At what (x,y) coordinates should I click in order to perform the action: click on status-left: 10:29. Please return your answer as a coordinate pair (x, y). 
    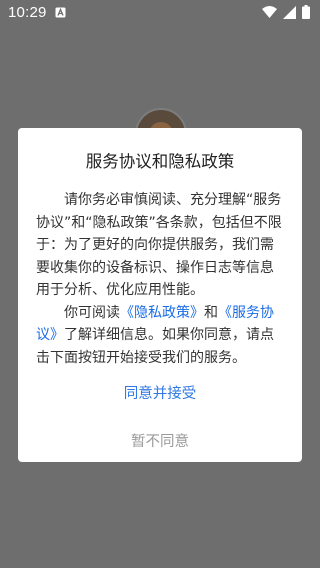
    Looking at the image, I should click on (37, 12).